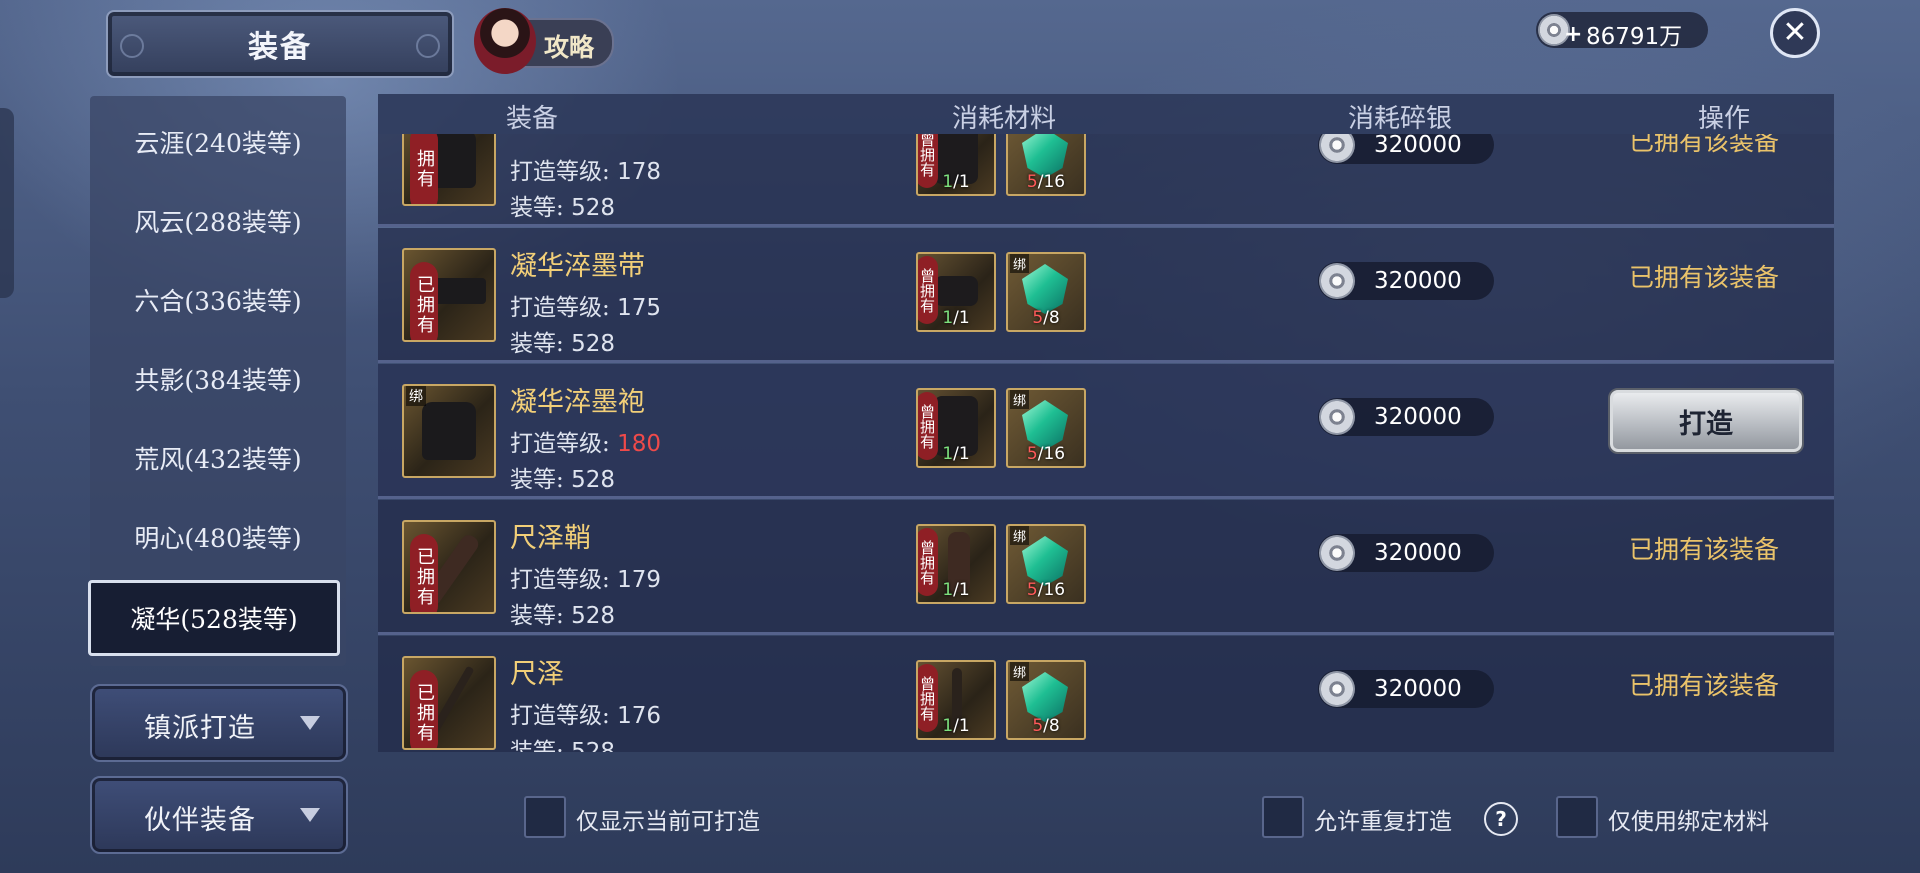 The width and height of the screenshot is (1920, 873). I want to click on bound-only-checkbox, so click(1577, 817).